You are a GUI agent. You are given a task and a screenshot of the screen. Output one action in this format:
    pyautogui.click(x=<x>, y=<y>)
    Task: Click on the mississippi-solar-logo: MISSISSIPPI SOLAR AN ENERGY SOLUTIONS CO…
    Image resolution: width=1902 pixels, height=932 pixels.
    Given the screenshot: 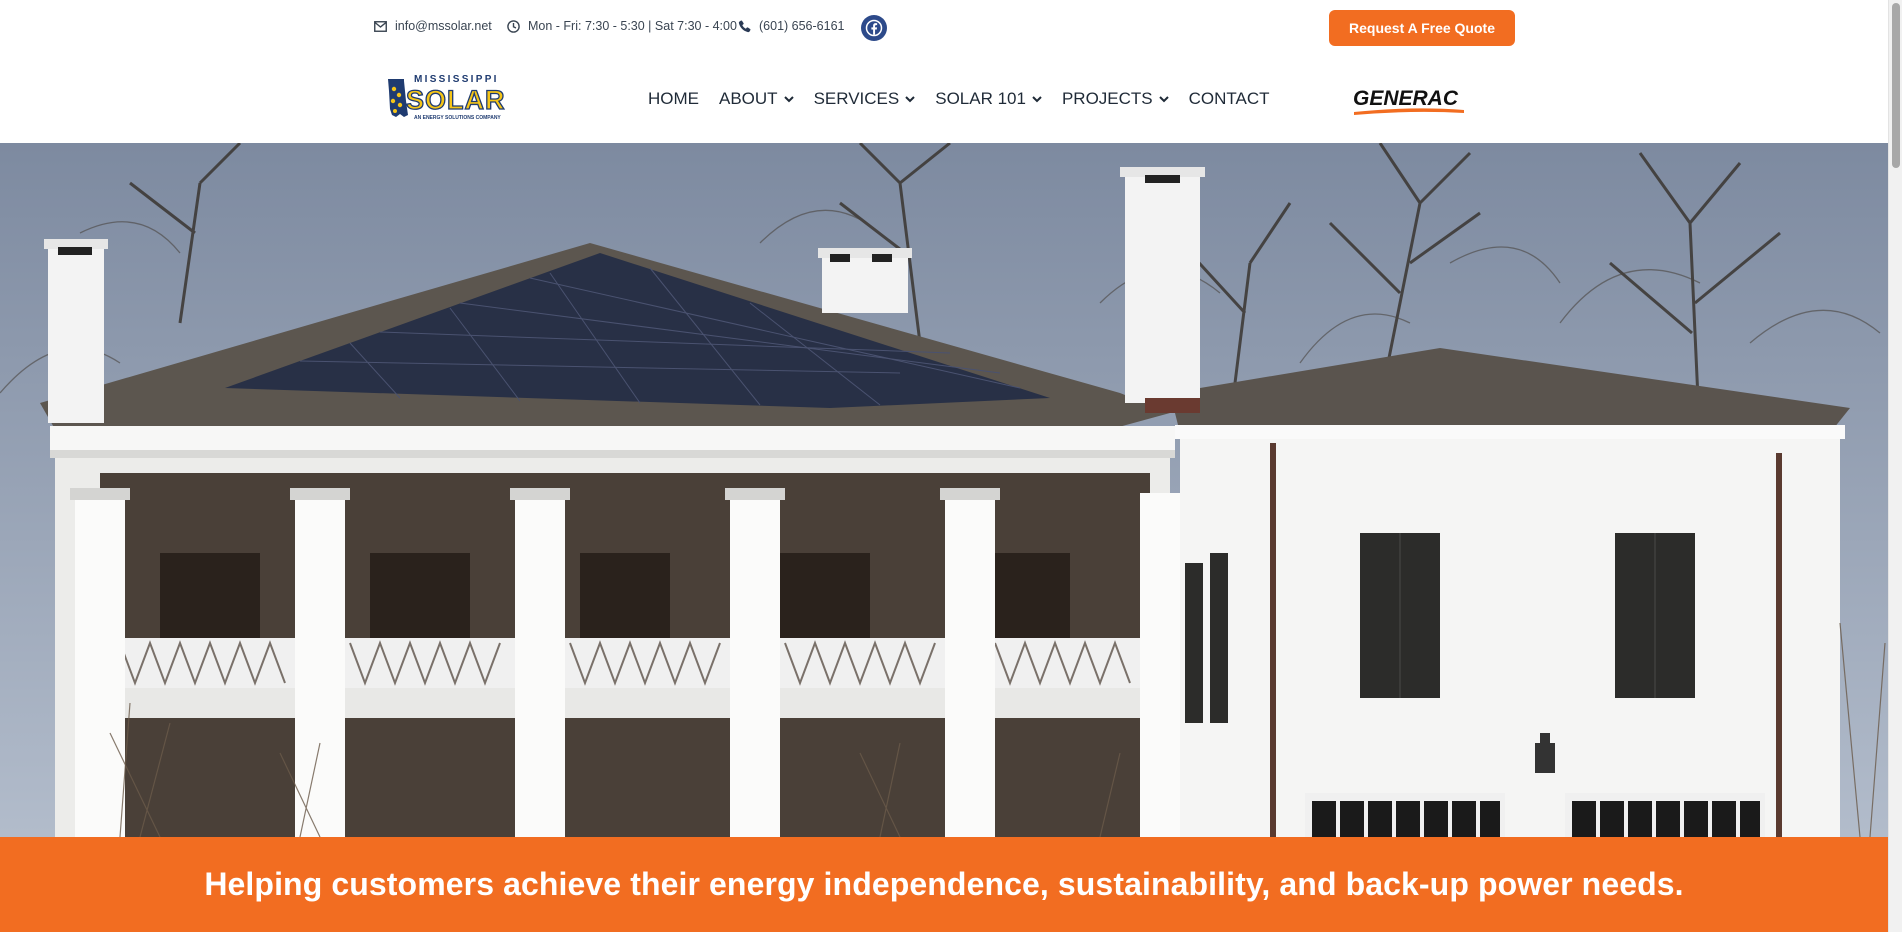 What is the action you would take?
    pyautogui.click(x=453, y=99)
    